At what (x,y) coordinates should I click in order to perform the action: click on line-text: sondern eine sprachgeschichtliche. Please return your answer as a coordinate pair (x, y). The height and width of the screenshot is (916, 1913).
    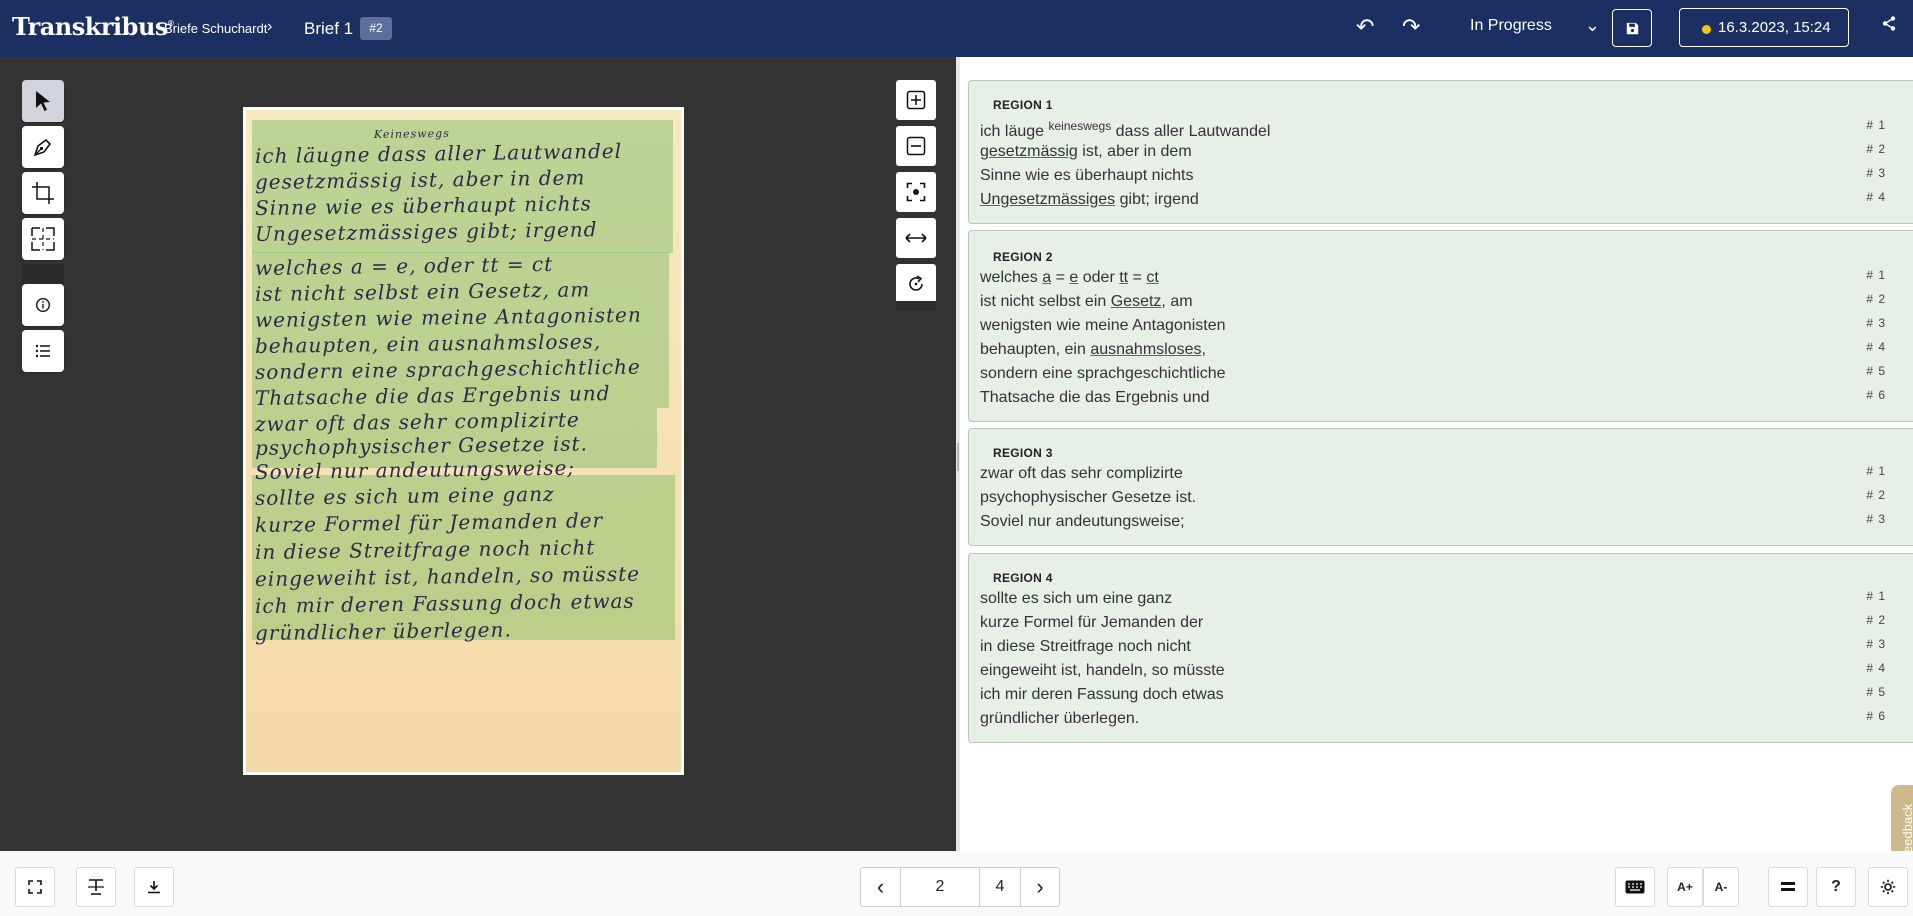
    Looking at the image, I should click on (1103, 373).